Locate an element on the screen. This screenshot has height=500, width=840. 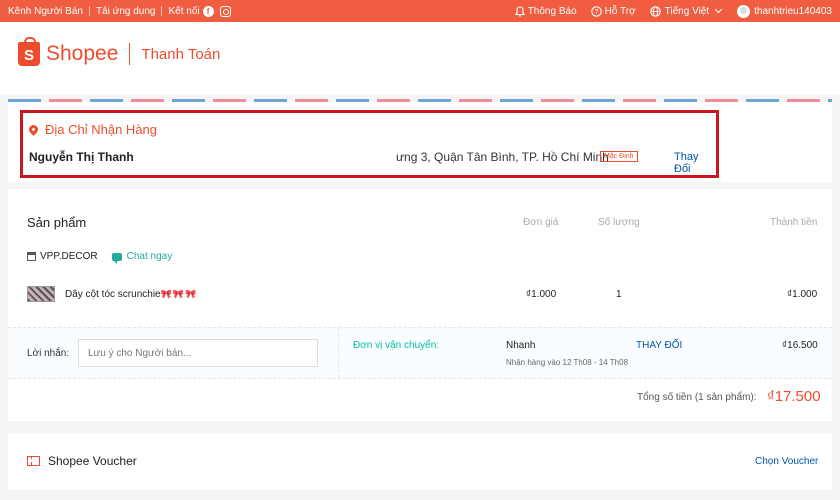
chat-now-button: Chat ngay is located at coordinates (142, 257).